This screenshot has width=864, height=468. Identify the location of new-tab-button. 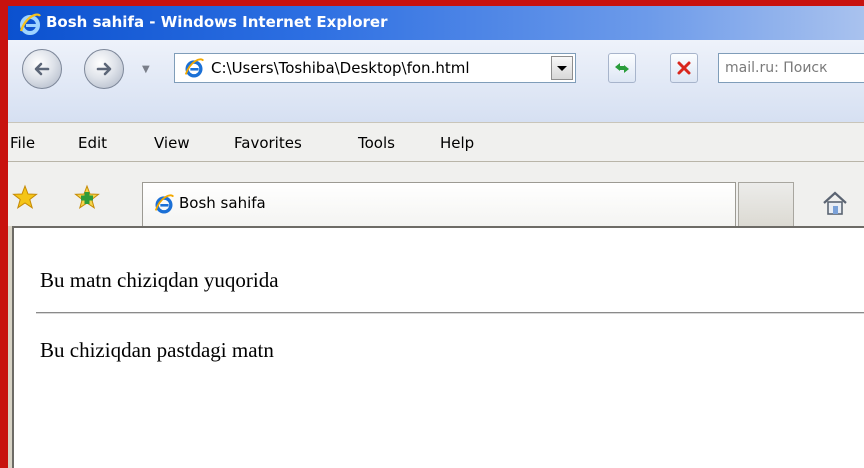
(766, 204).